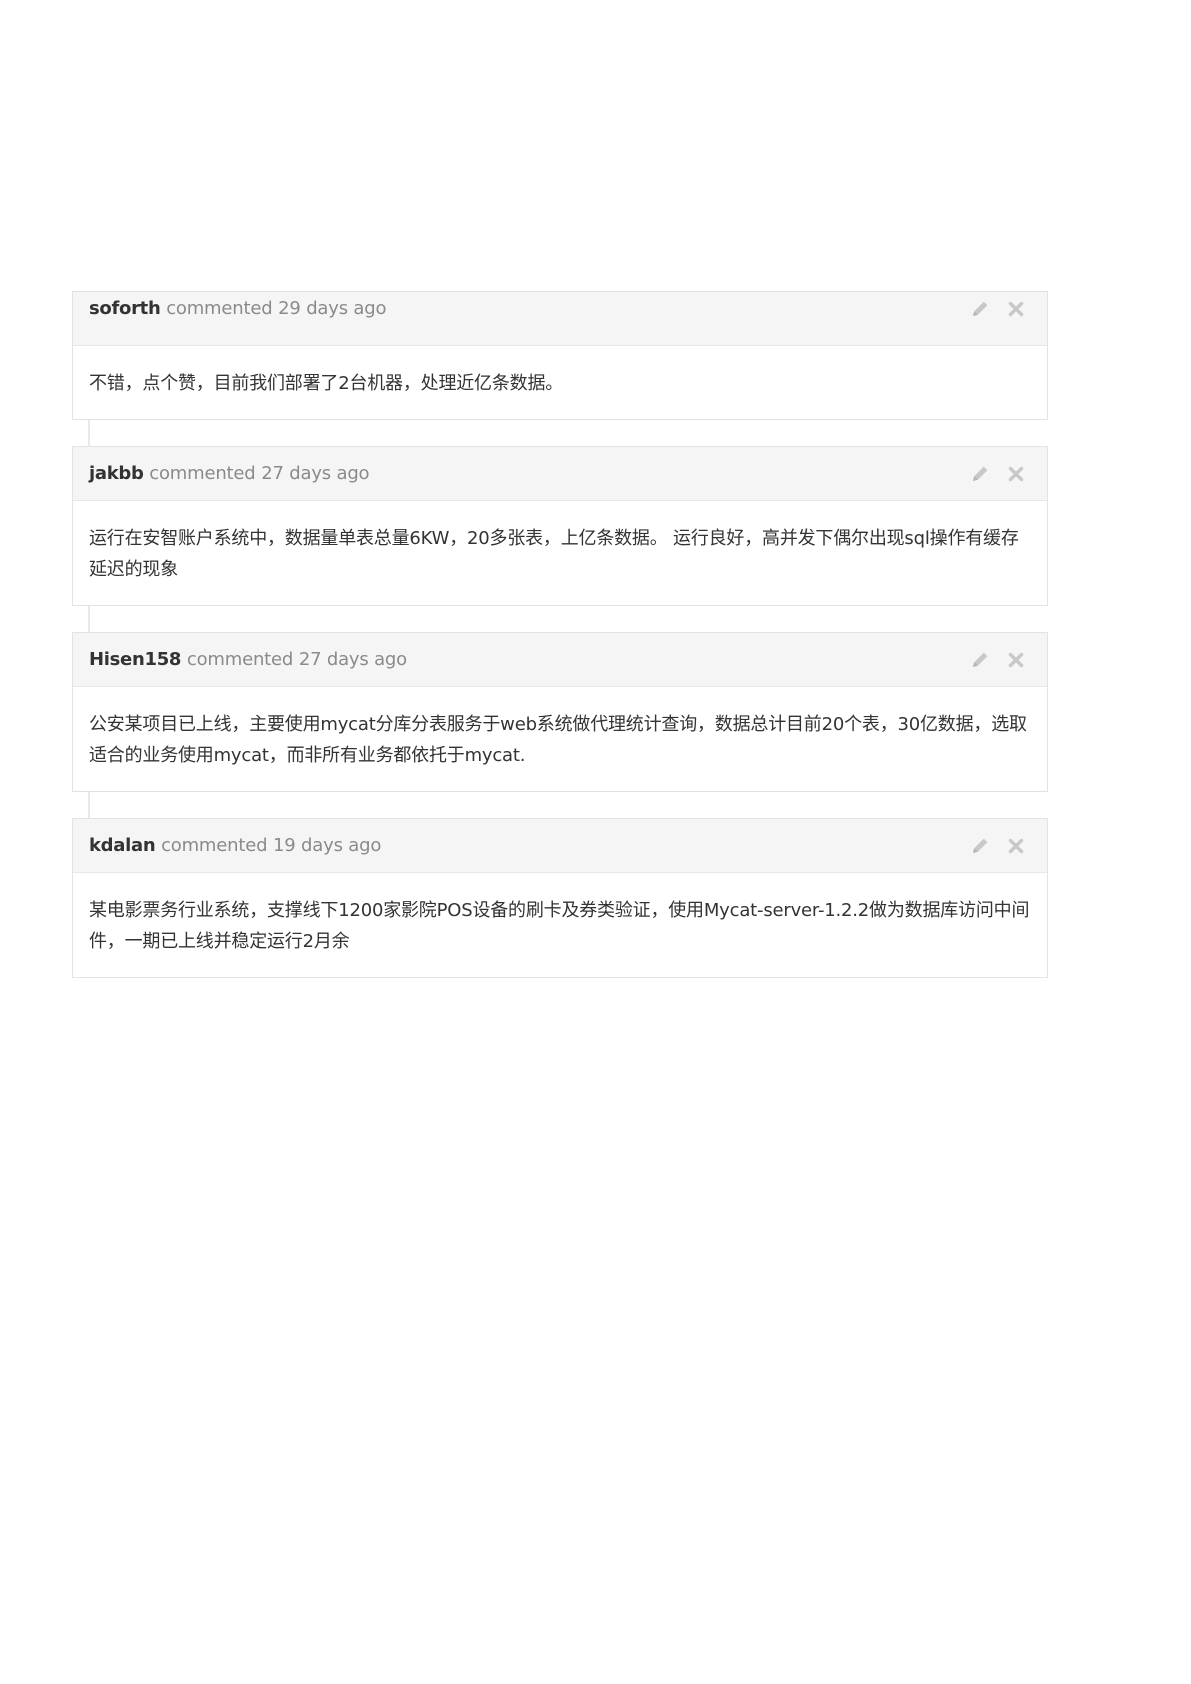  I want to click on comment-body: 不错，点个赞，目前我们部署了2台机器，处理近亿条数据。, so click(326, 383).